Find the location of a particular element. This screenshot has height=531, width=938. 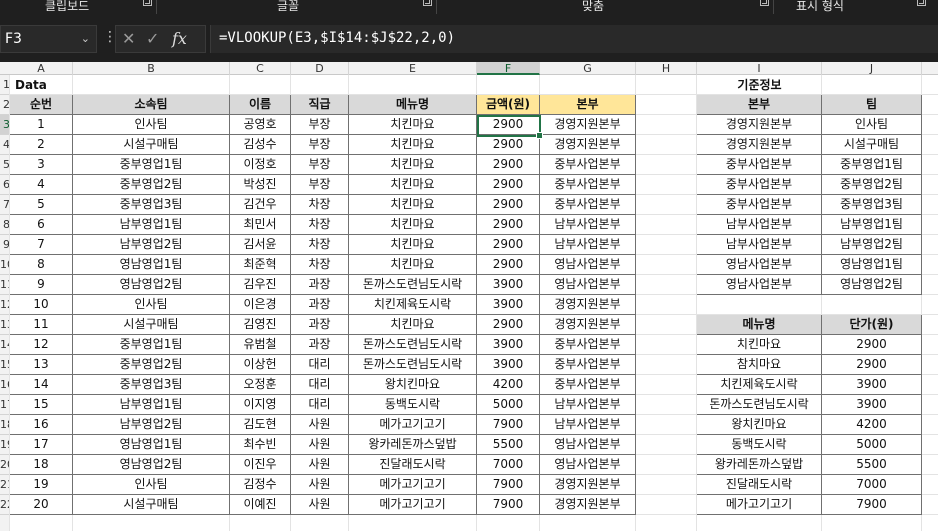

table-cell: 김건우 is located at coordinates (260, 205).